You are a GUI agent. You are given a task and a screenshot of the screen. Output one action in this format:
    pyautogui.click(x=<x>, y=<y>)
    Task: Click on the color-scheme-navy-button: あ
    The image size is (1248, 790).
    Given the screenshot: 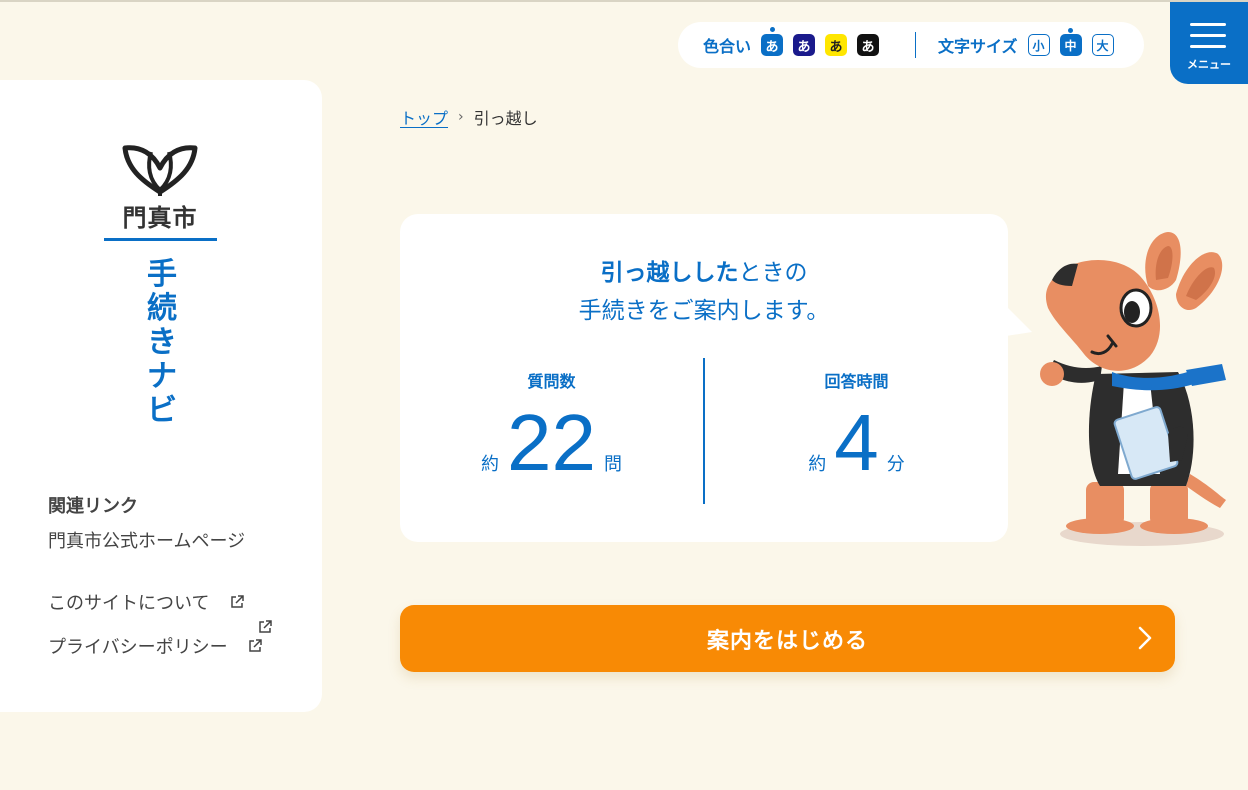 What is the action you would take?
    pyautogui.click(x=804, y=45)
    